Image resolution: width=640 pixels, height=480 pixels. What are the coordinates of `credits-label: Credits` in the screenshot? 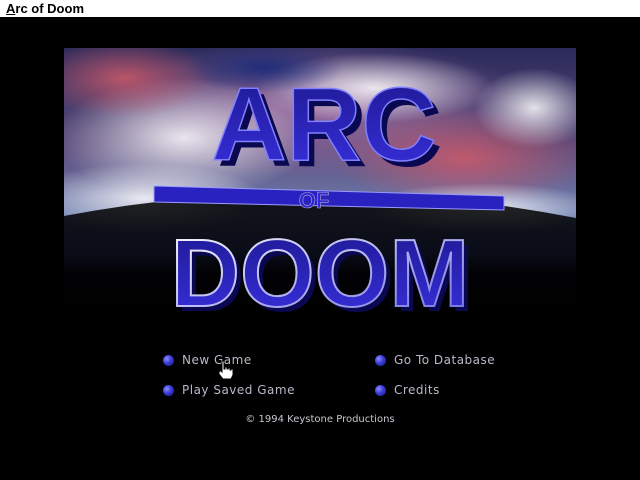 It's located at (417, 390).